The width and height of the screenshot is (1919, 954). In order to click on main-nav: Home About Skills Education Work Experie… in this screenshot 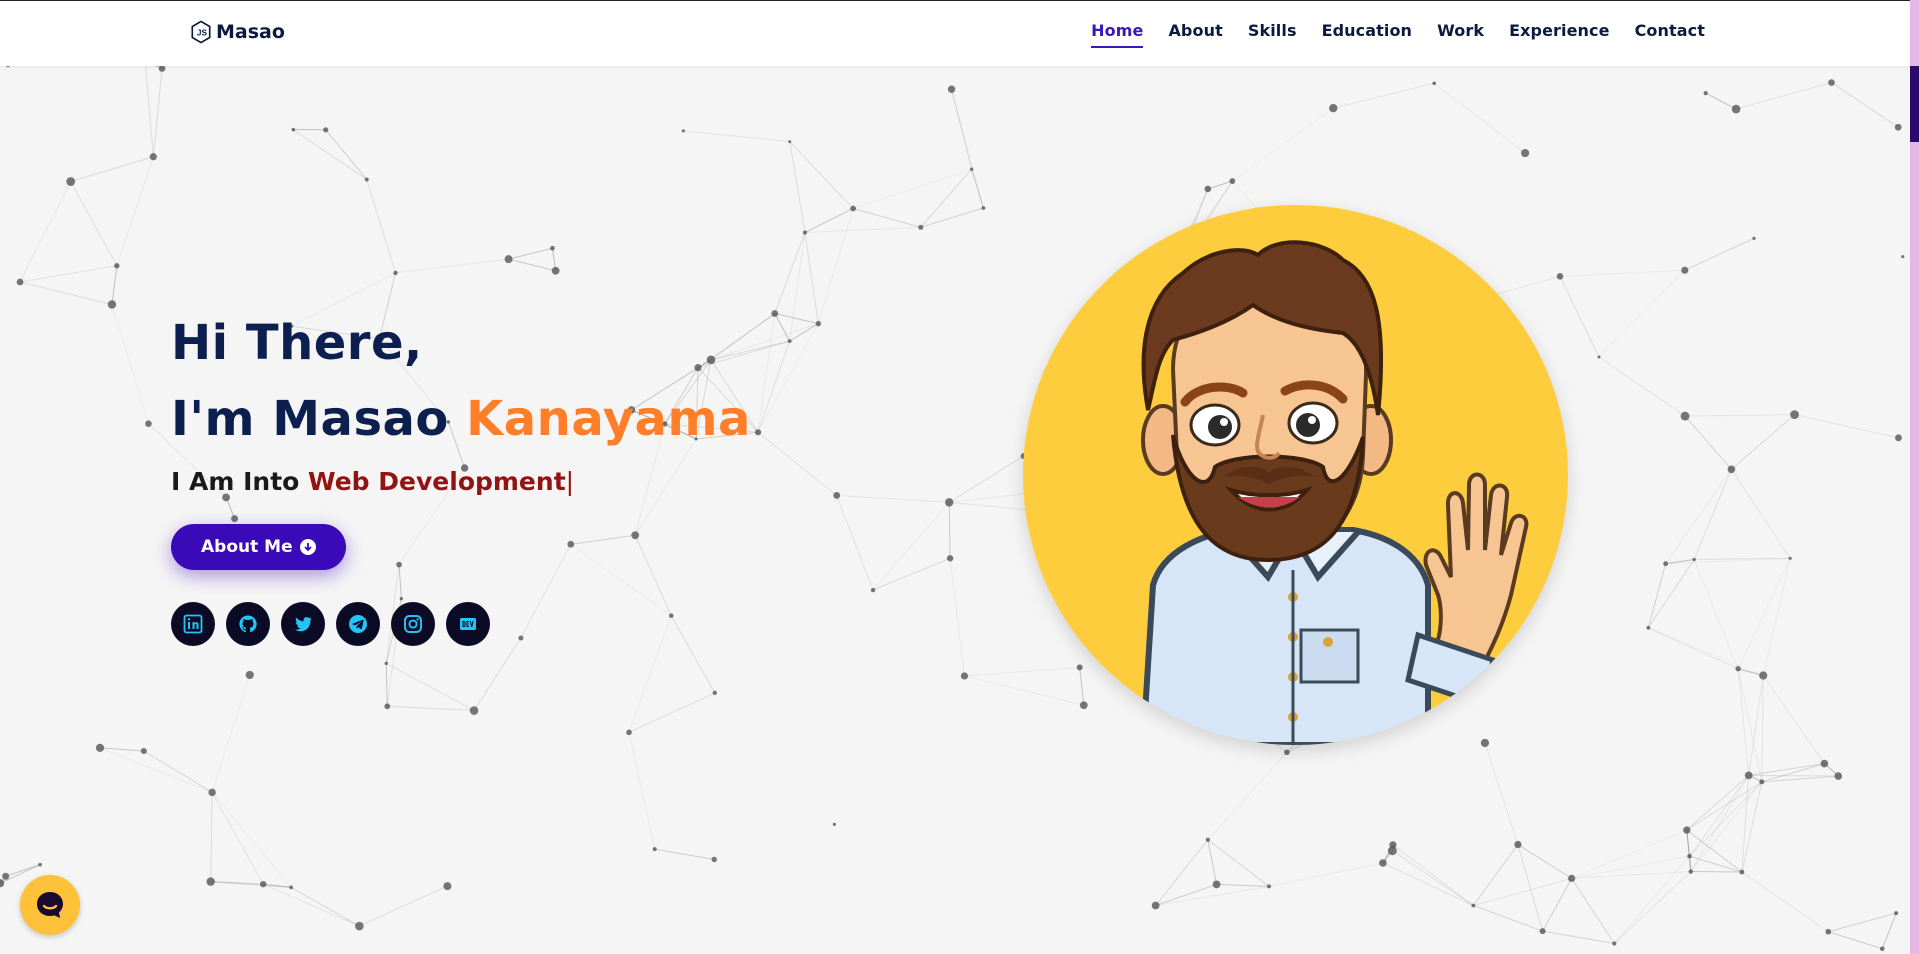, I will do `click(1398, 34)`.